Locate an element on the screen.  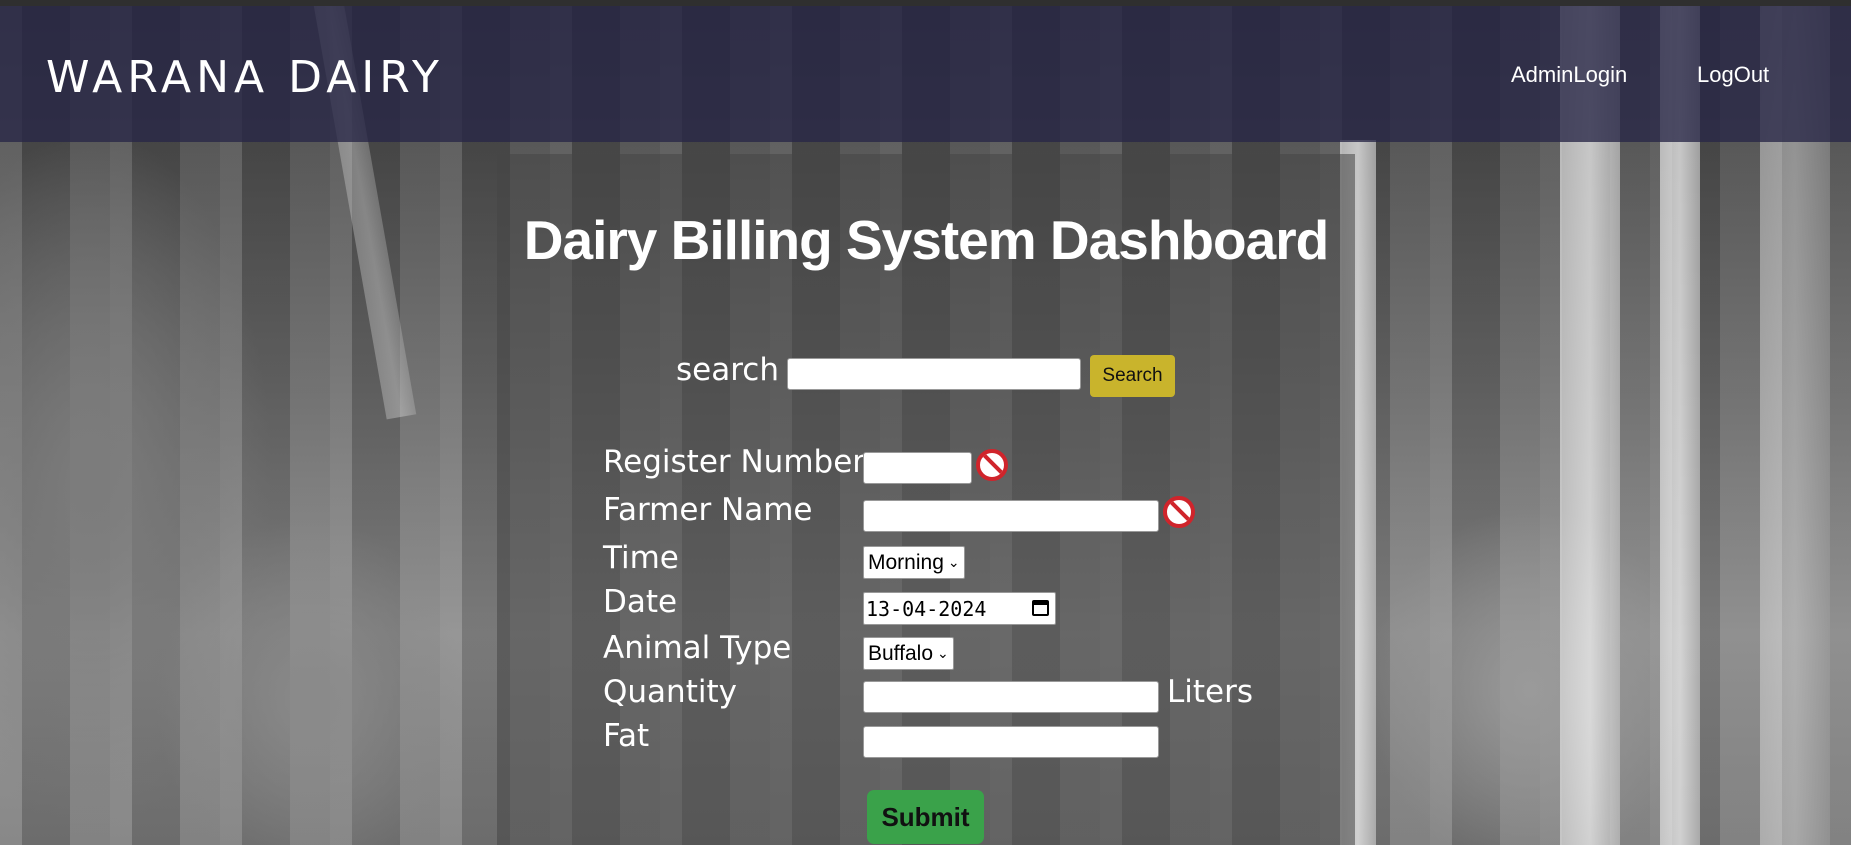
animal-type-label: Animal Type is located at coordinates (697, 648).